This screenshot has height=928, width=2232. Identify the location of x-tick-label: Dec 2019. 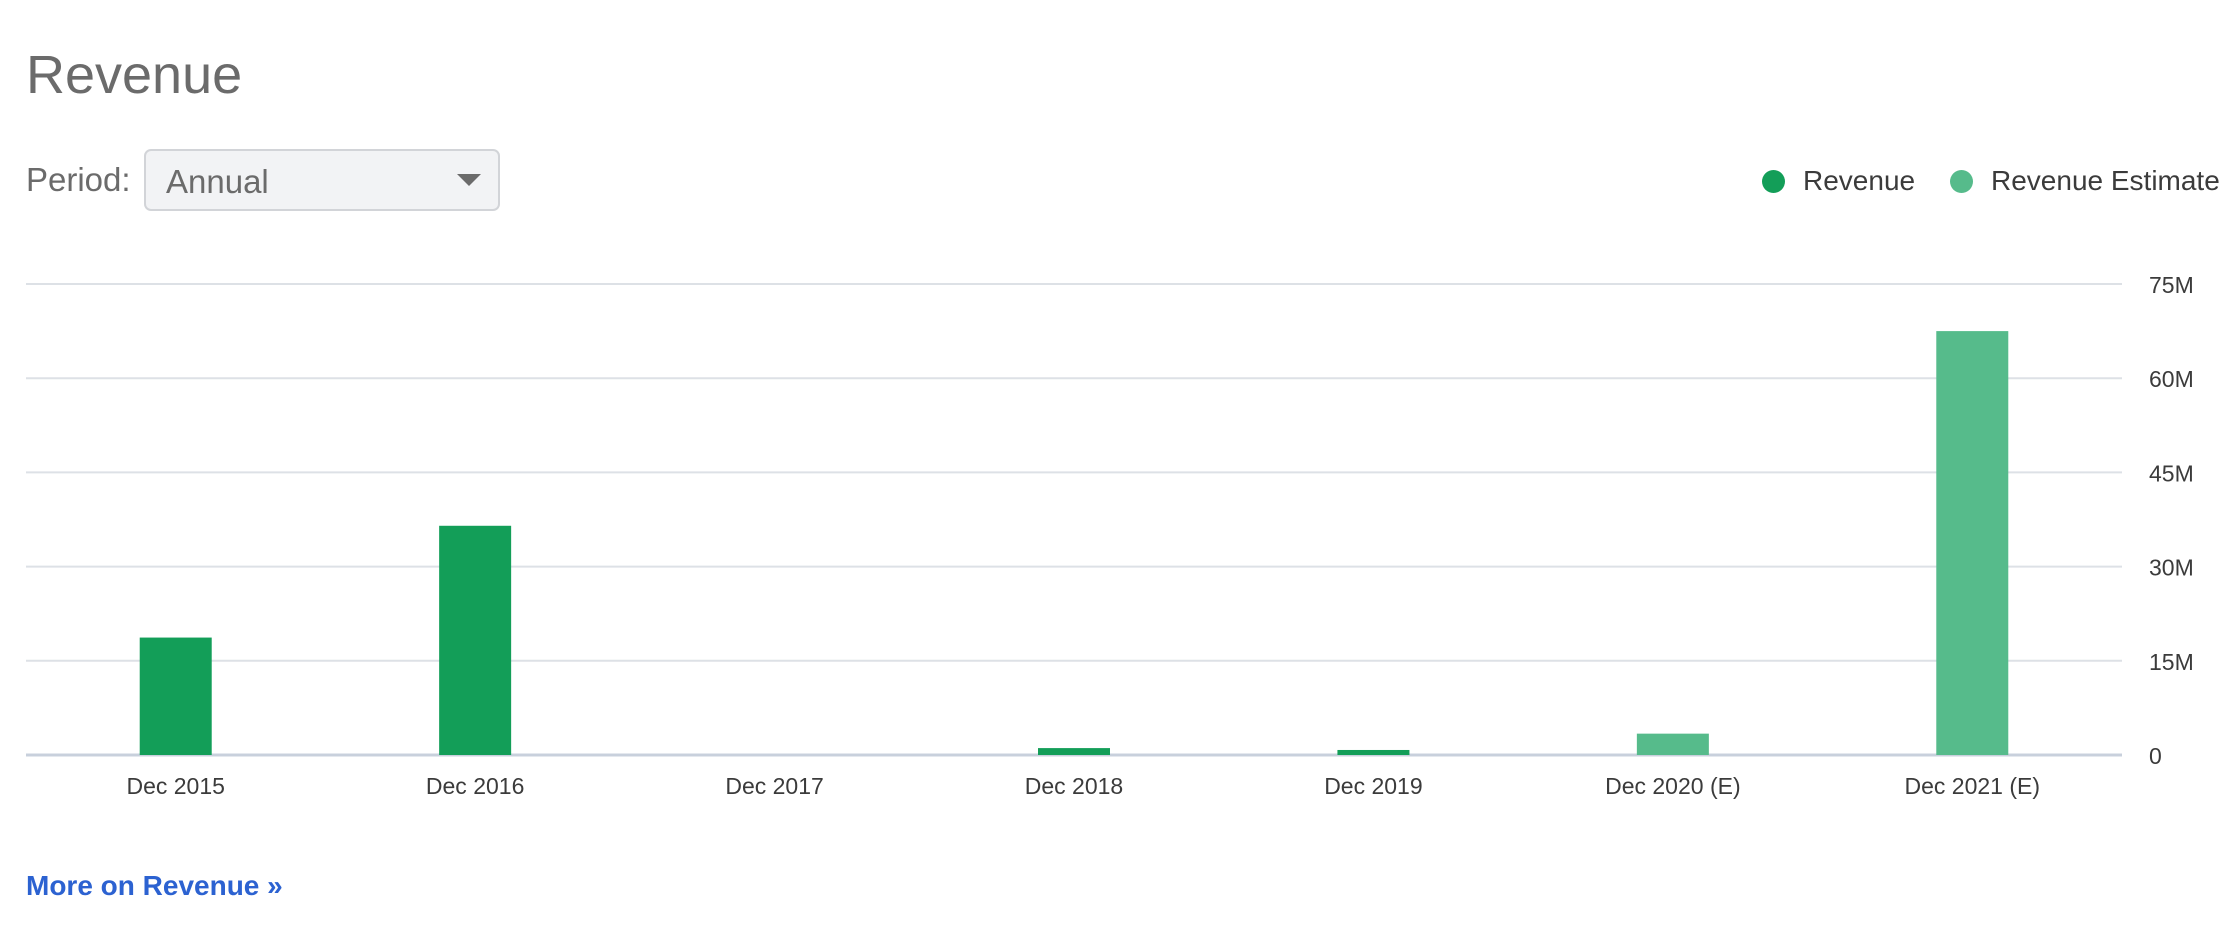
(1373, 786).